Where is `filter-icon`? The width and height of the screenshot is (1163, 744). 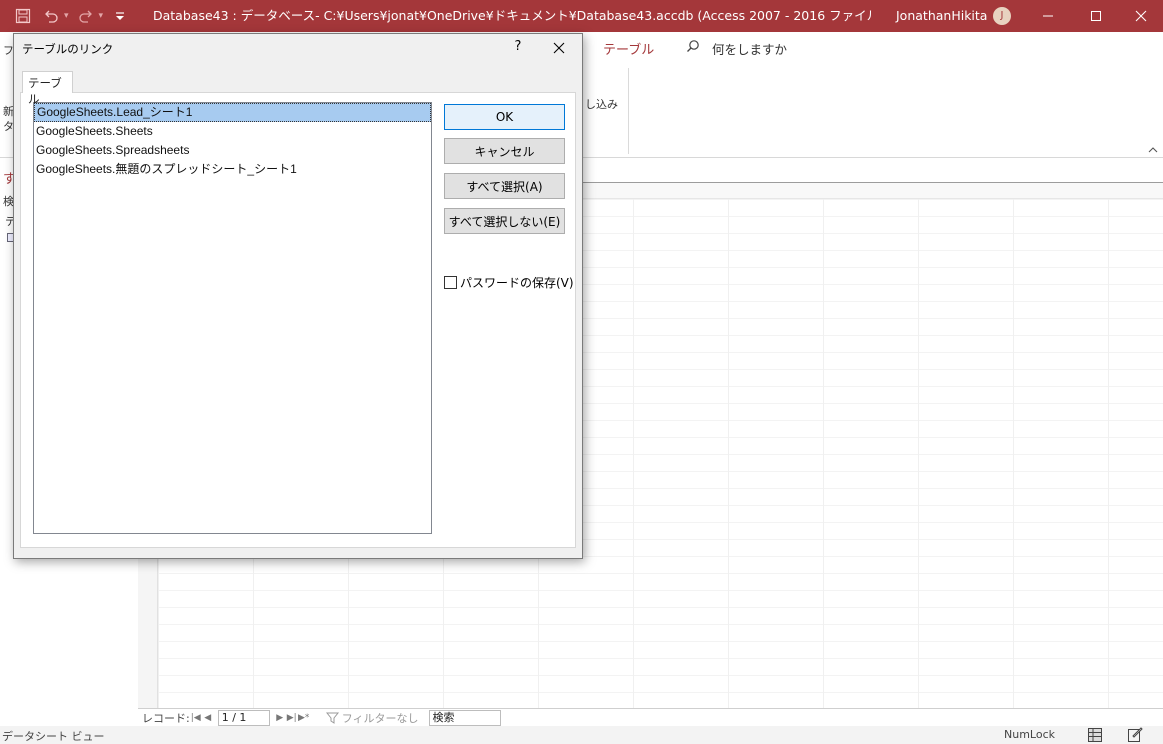
filter-icon is located at coordinates (332, 718).